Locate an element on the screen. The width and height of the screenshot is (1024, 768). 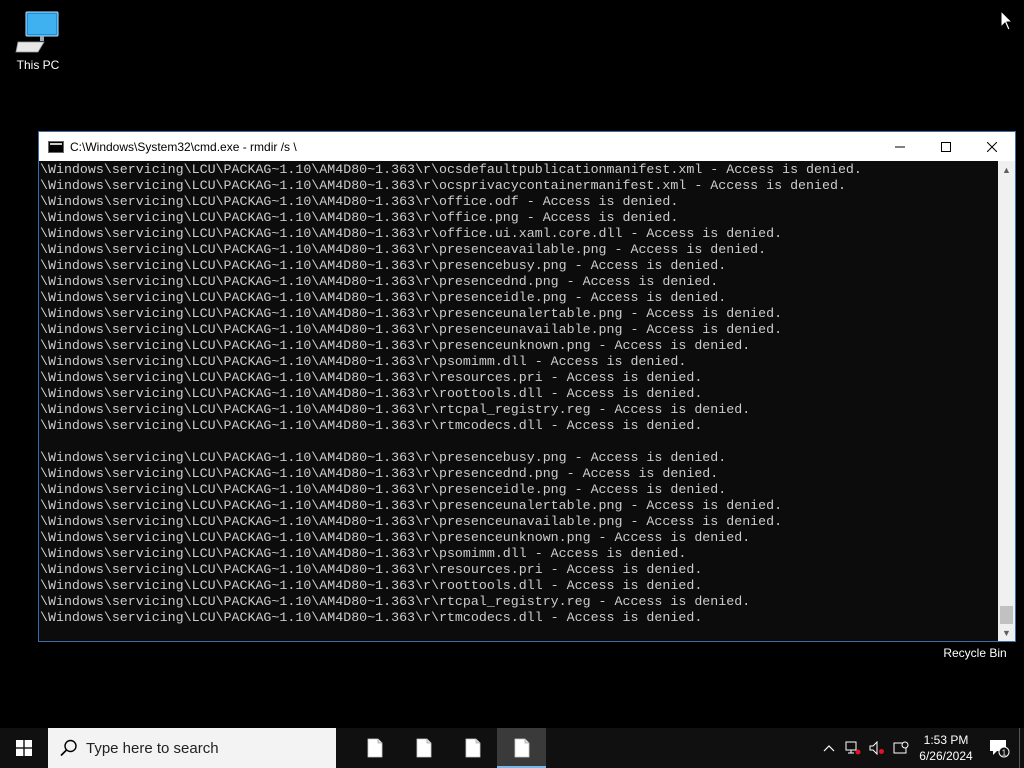
scrollbar-thumb is located at coordinates (1006, 615).